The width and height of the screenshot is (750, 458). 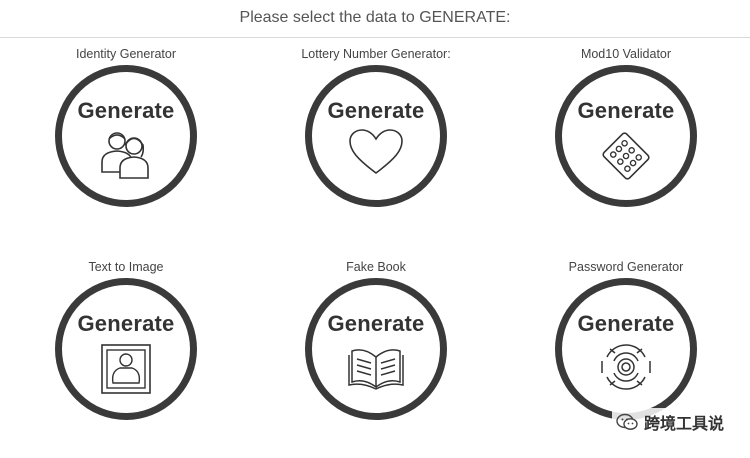 What do you see at coordinates (376, 54) in the screenshot?
I see `generator-label: Lottery Number Generator:` at bounding box center [376, 54].